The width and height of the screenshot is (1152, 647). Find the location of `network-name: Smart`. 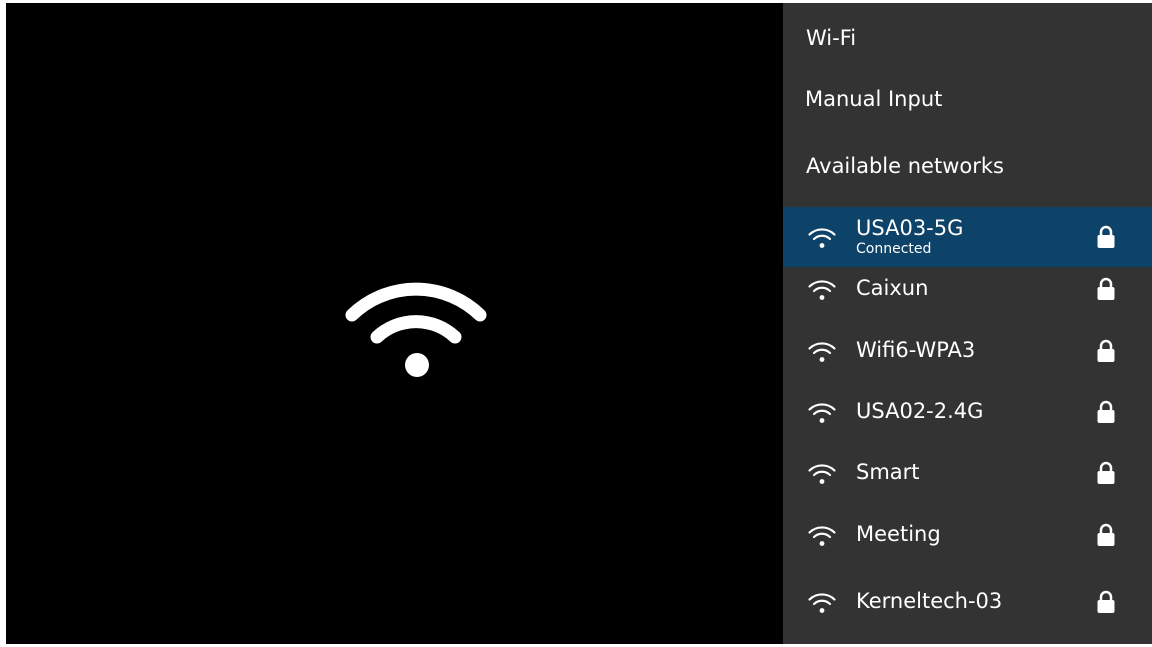

network-name: Smart is located at coordinates (888, 472).